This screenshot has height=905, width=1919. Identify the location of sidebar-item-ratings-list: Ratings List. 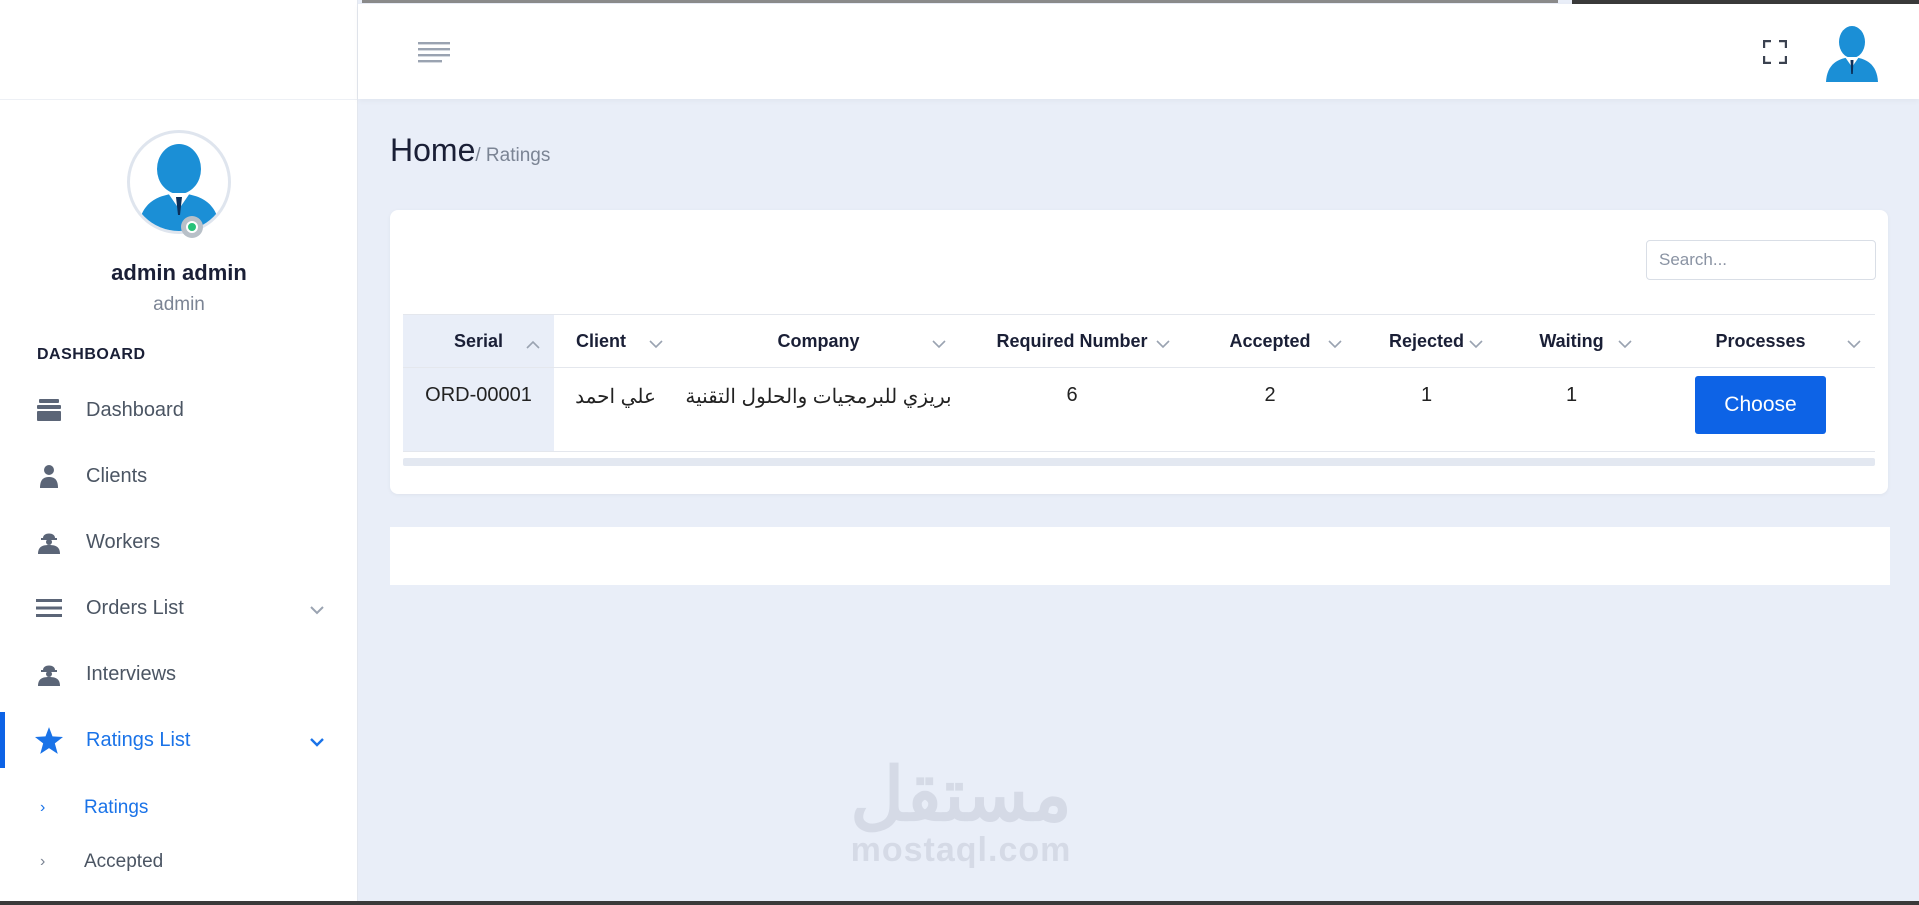
(178, 740).